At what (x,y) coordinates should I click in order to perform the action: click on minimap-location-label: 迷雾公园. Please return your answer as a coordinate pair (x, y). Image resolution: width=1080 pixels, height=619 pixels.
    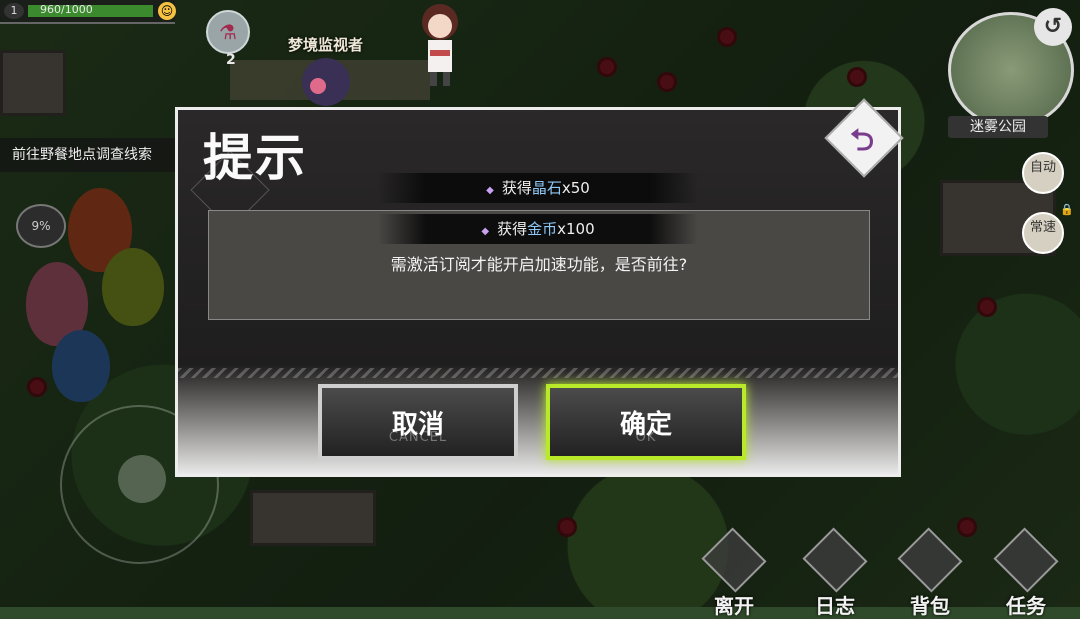
    Looking at the image, I should click on (998, 127).